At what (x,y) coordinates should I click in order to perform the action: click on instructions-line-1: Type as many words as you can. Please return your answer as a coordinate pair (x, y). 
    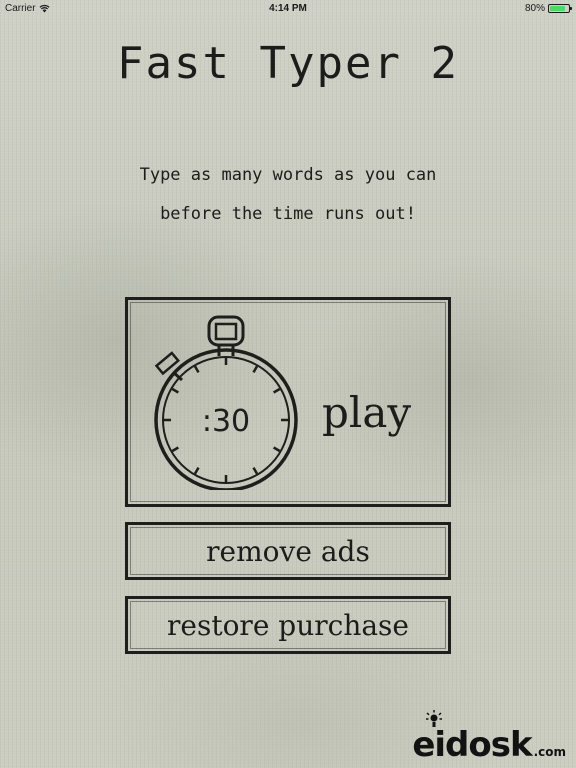
    Looking at the image, I should click on (288, 175).